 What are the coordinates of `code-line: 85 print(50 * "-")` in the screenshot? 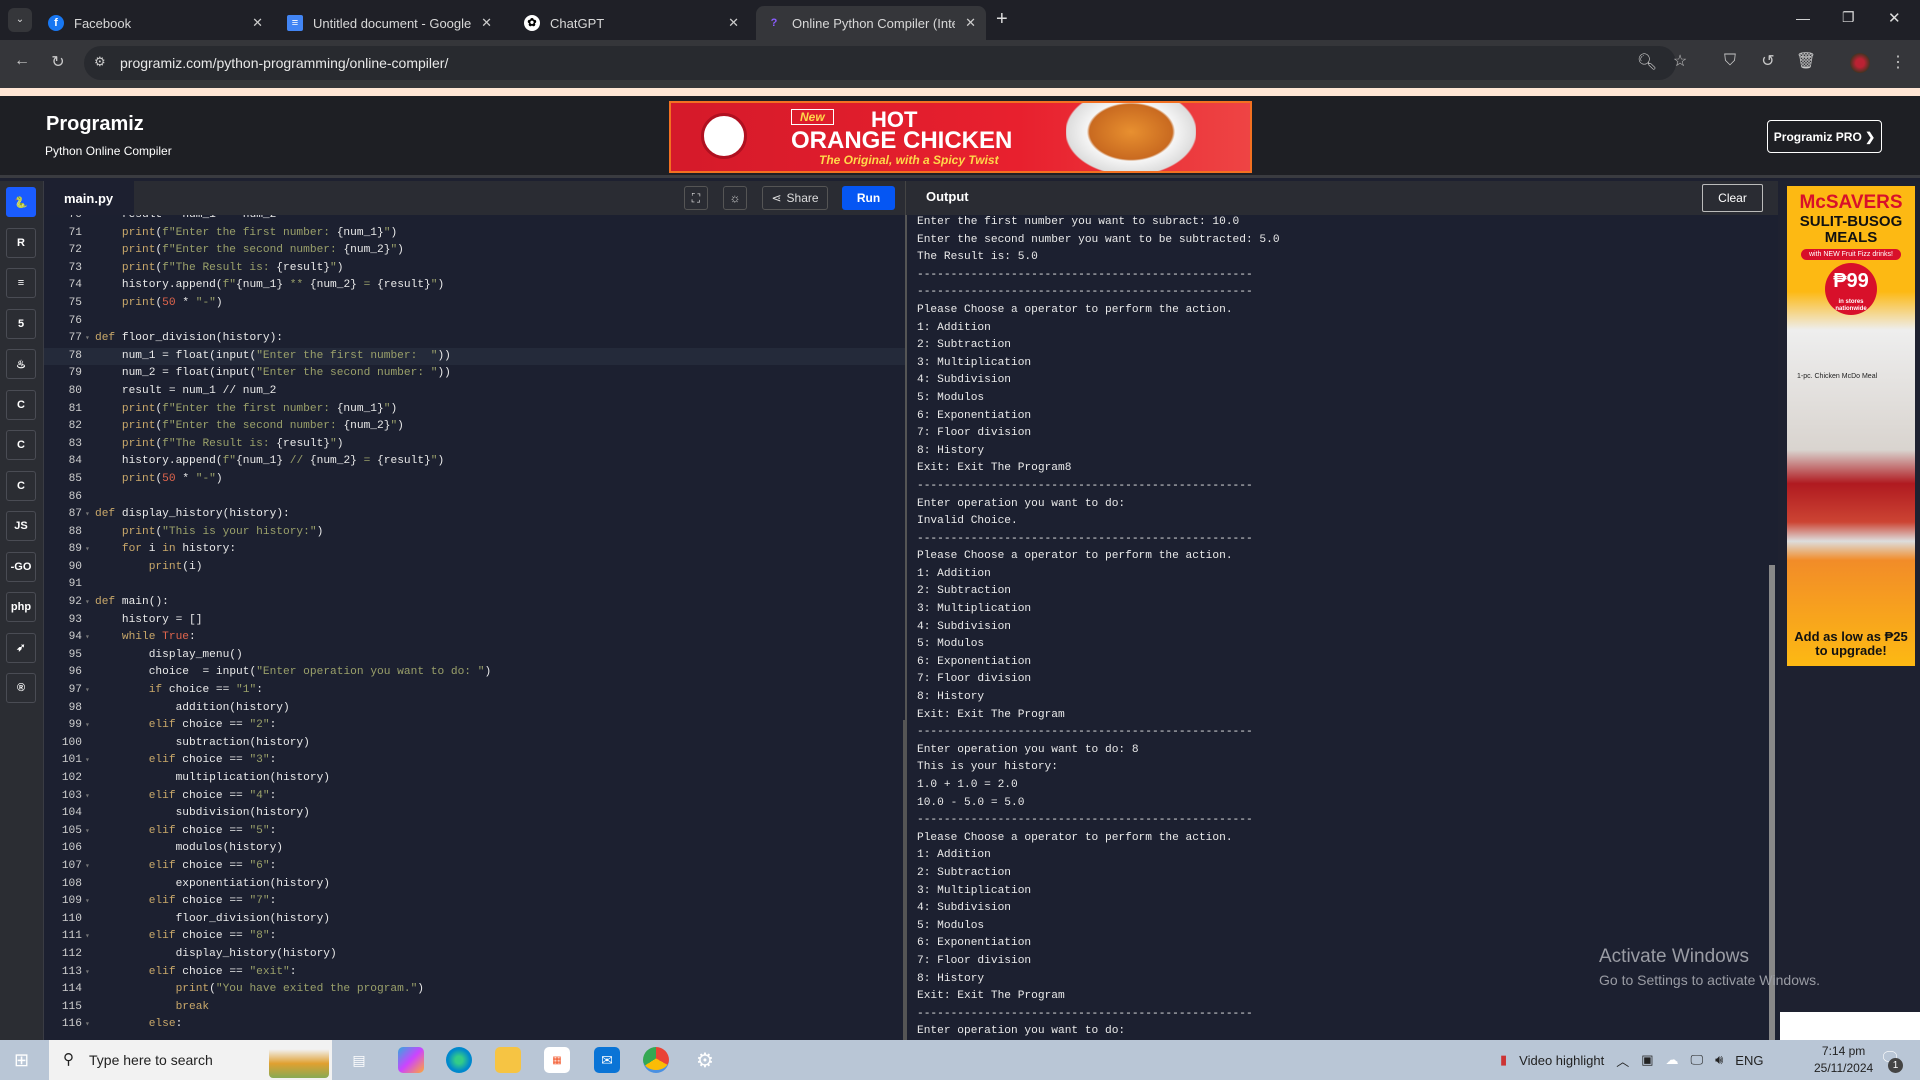 It's located at (474, 480).